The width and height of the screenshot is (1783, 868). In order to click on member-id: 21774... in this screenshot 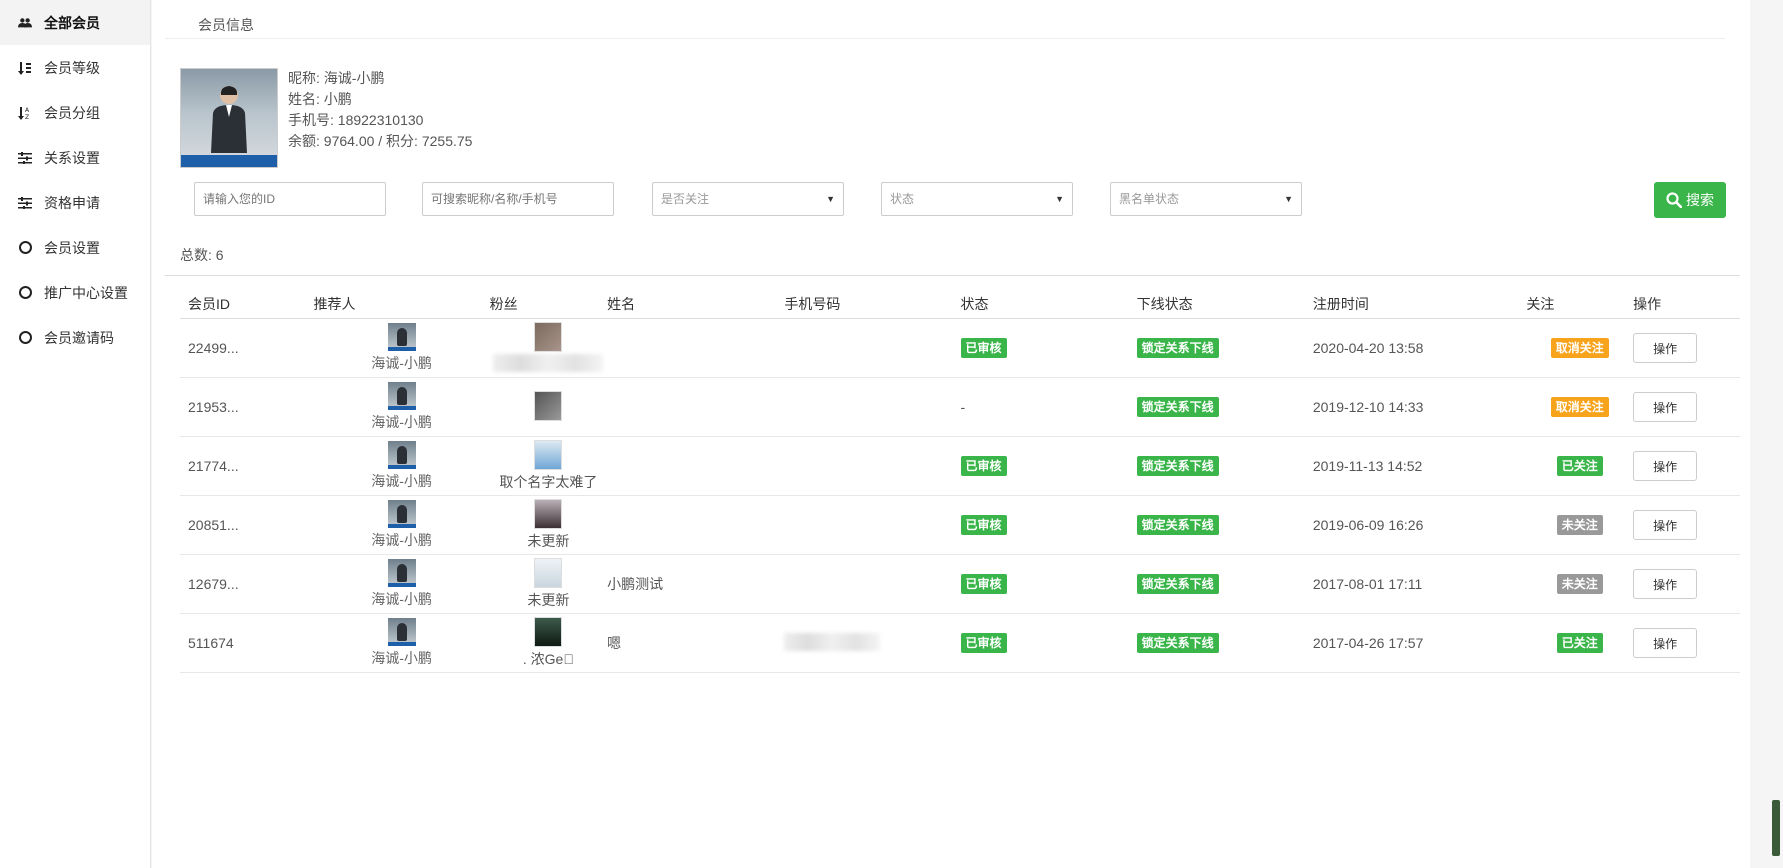, I will do `click(247, 466)`.